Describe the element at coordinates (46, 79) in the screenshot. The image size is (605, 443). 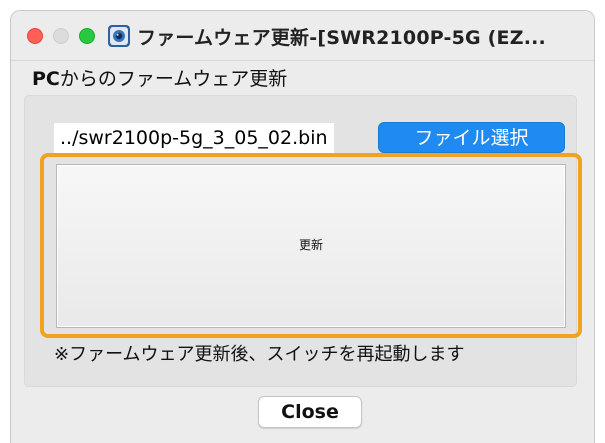
I see `section-label-bold: PC` at that location.